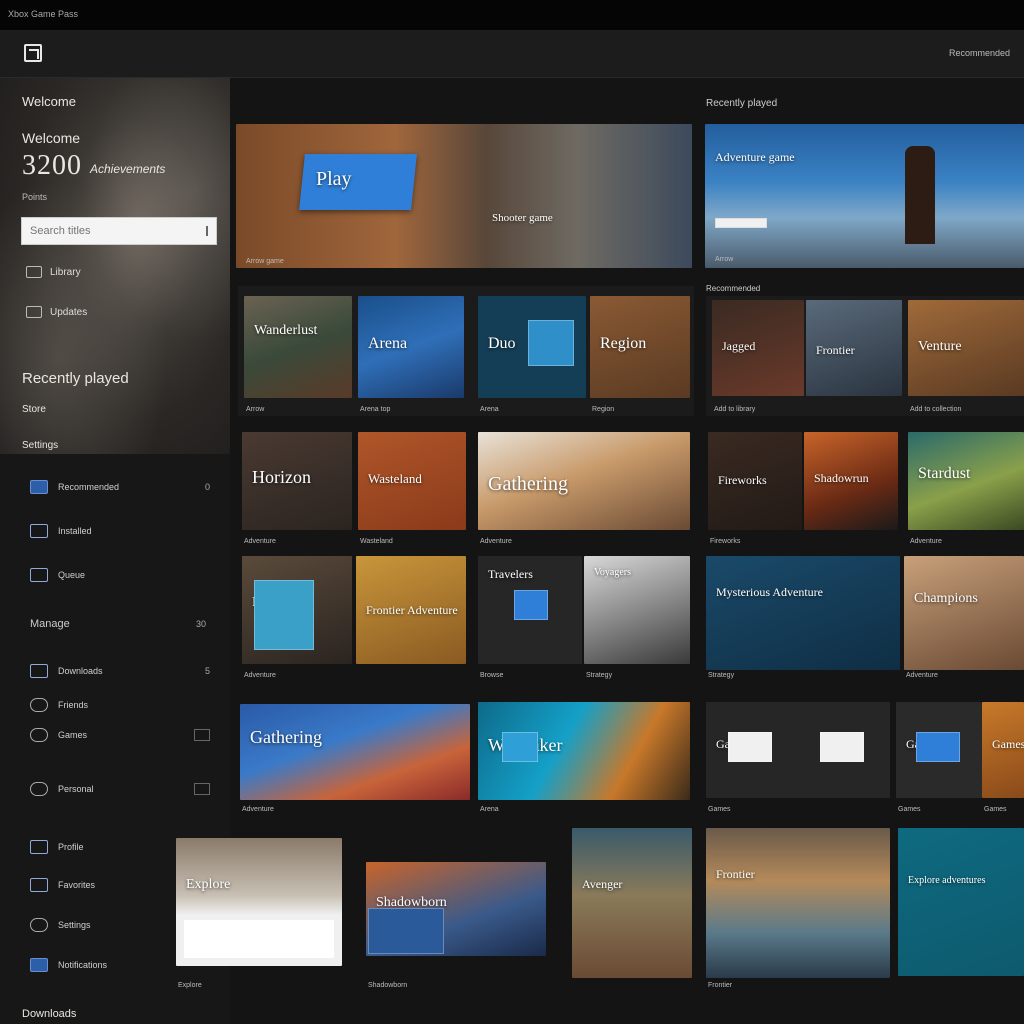 This screenshot has height=1024, width=1024. Describe the element at coordinates (52, 165) in the screenshot. I see `points-value: 3200` at that location.